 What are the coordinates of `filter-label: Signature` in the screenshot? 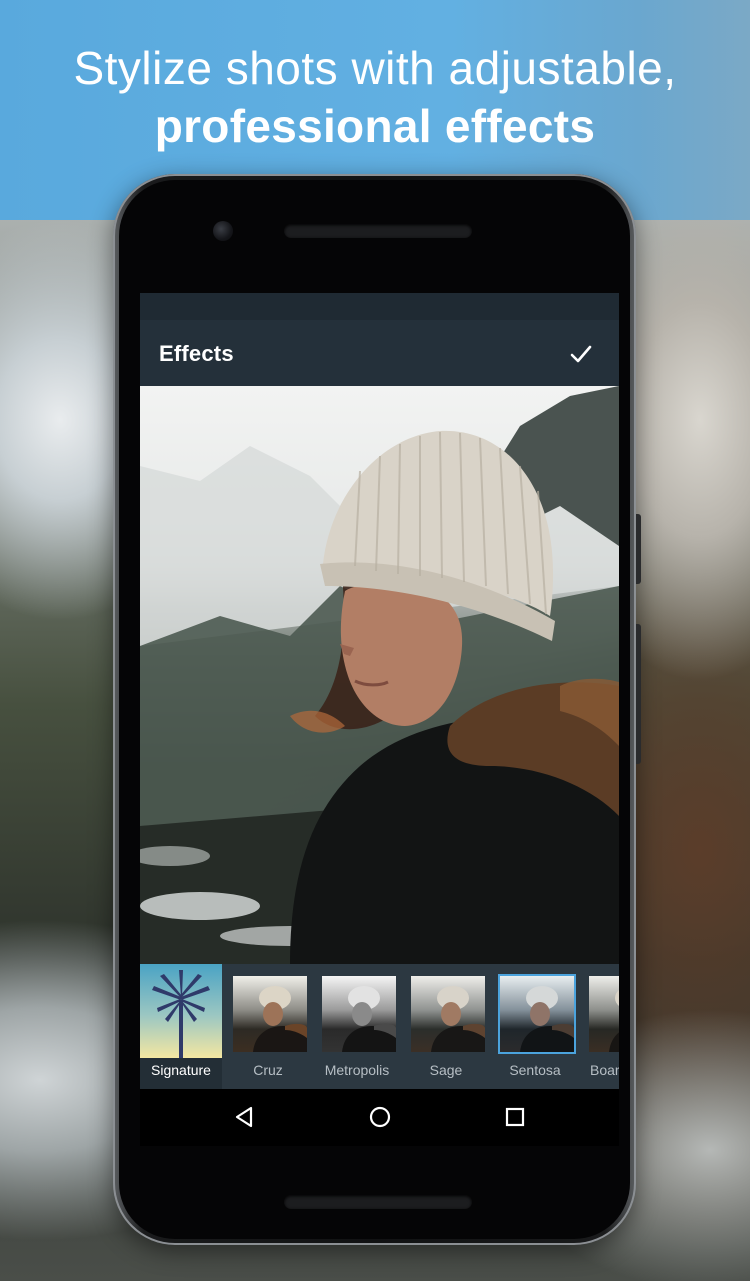 It's located at (181, 1070).